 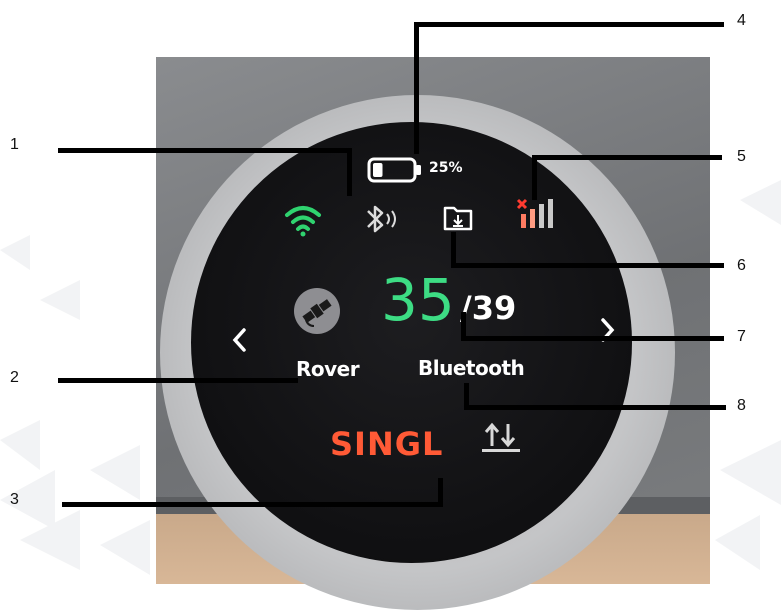 What do you see at coordinates (252, 504) in the screenshot?
I see `callout-3-horizontal-line` at bounding box center [252, 504].